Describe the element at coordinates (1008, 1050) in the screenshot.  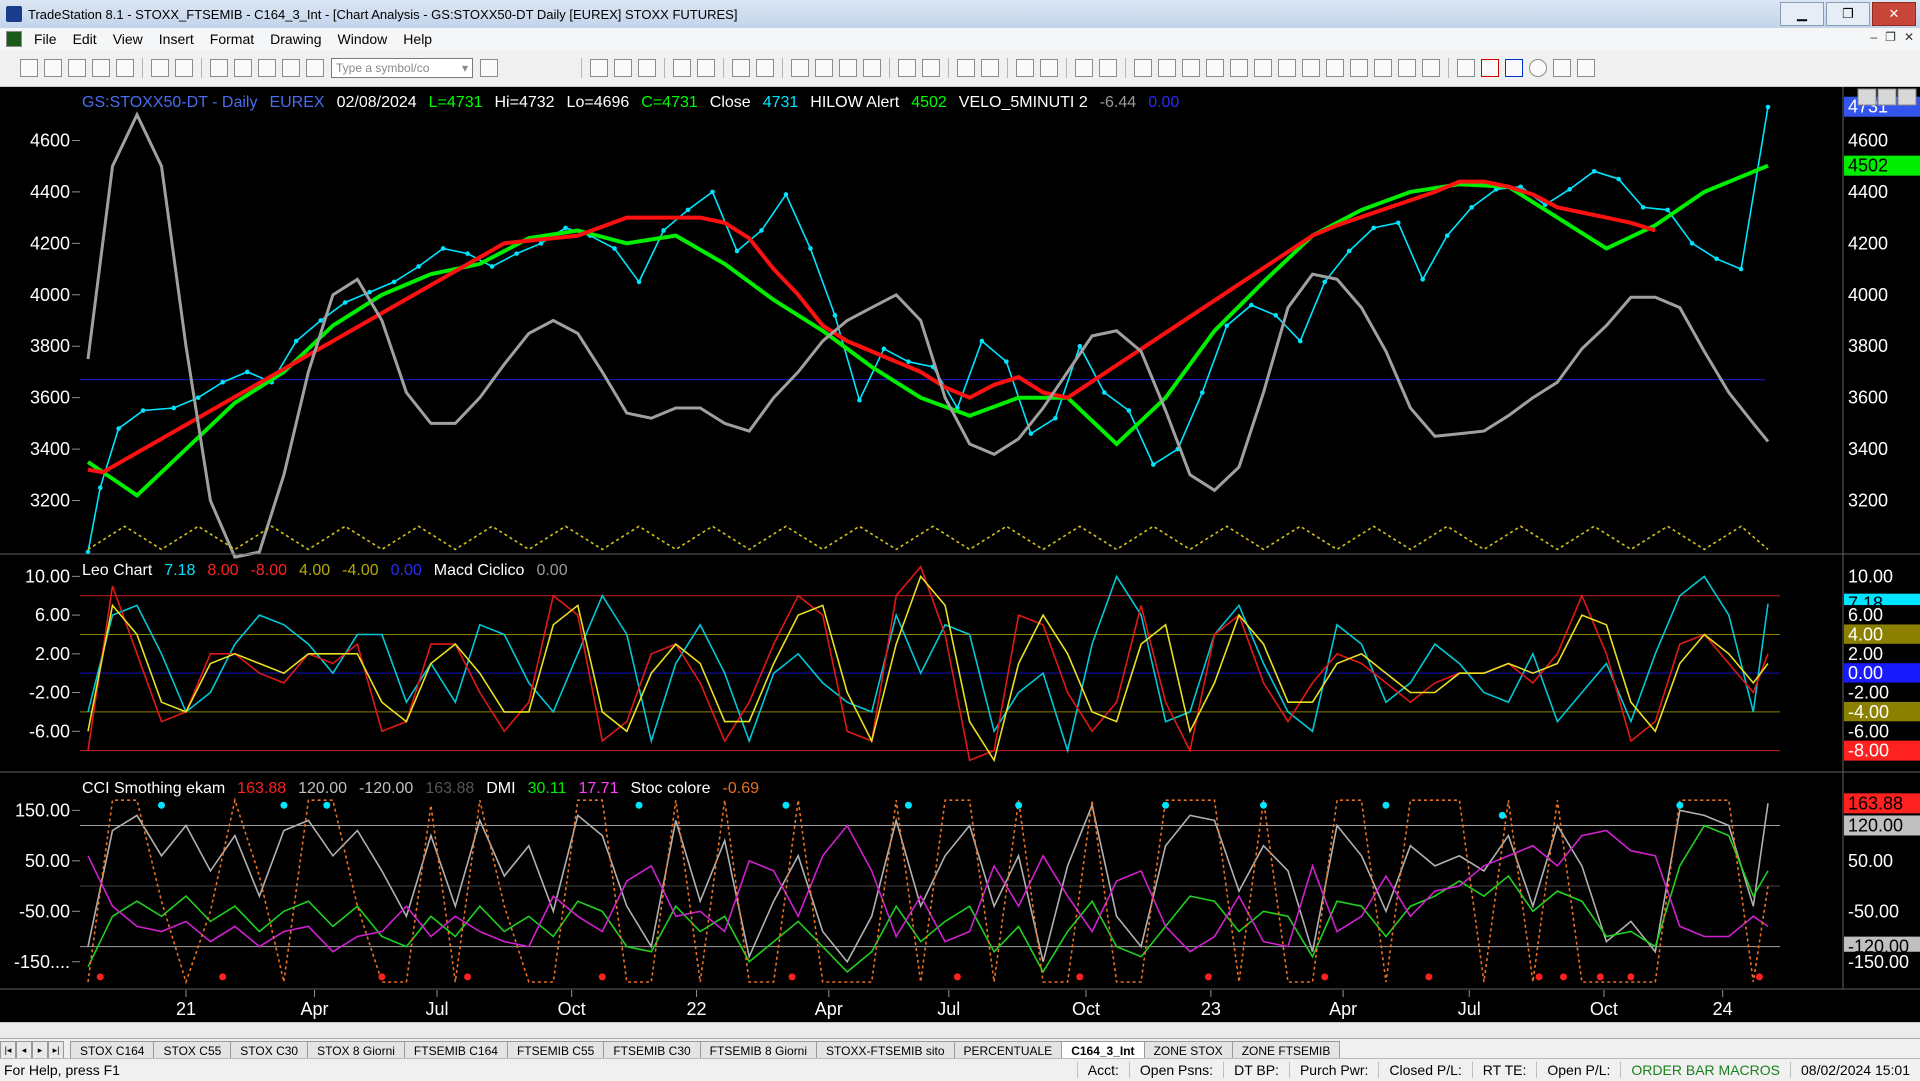
I see `tab-percentuale: PERCENTUALE` at that location.